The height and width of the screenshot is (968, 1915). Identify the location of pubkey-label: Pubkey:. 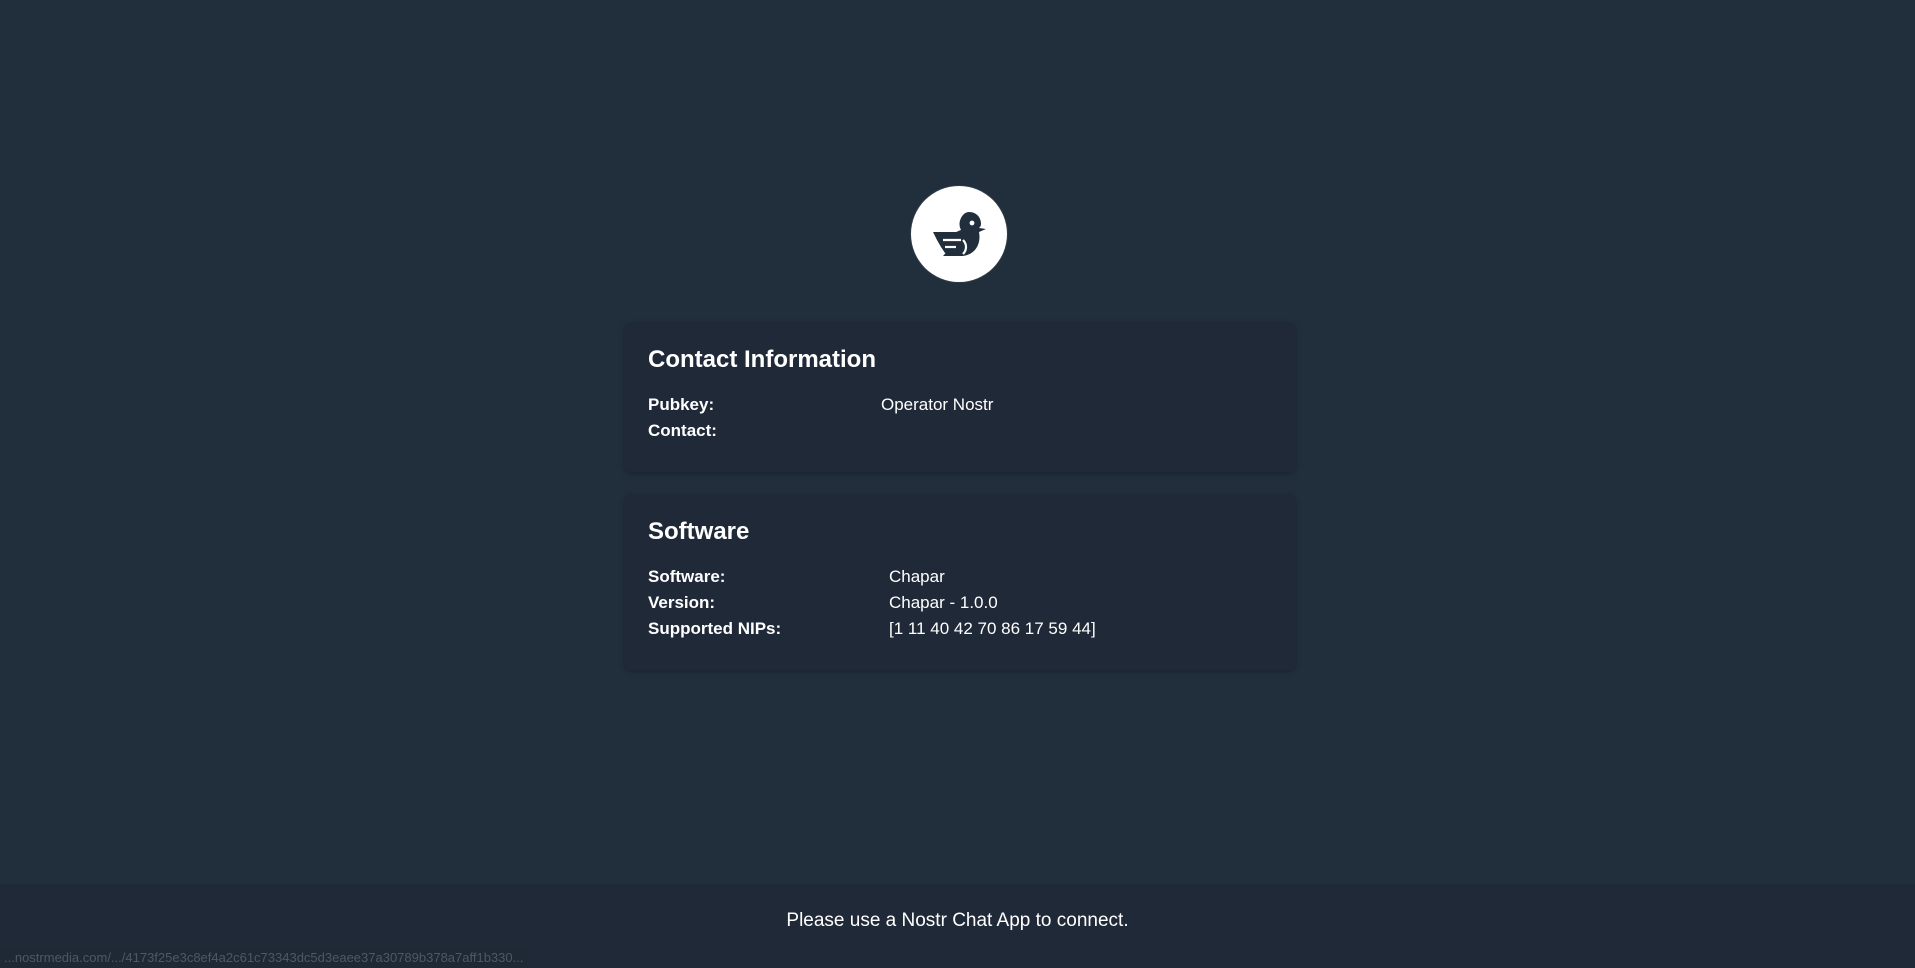
(681, 404).